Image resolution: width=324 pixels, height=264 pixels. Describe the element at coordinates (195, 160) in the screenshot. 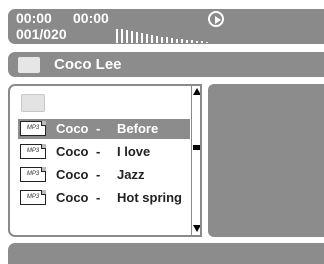

I see `list-scrollbar` at that location.